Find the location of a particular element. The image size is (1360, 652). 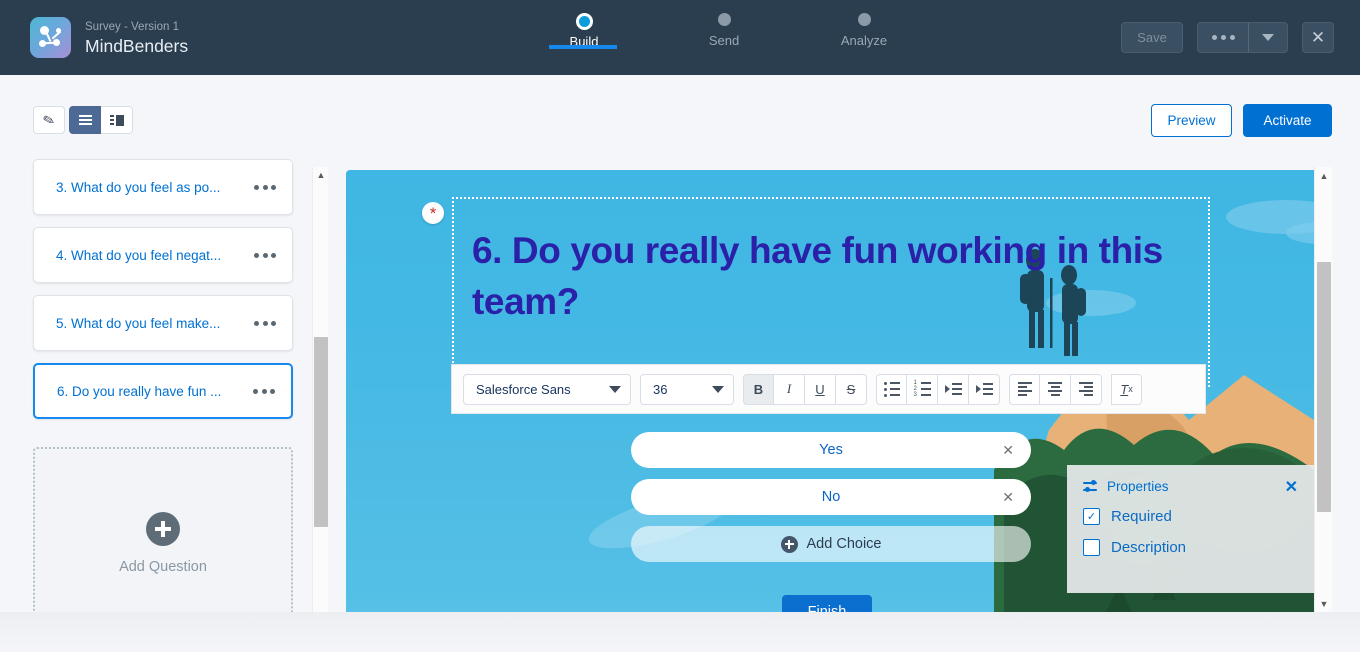

sub-toolbar: ✎ Preview Activate is located at coordinates (680, 113).